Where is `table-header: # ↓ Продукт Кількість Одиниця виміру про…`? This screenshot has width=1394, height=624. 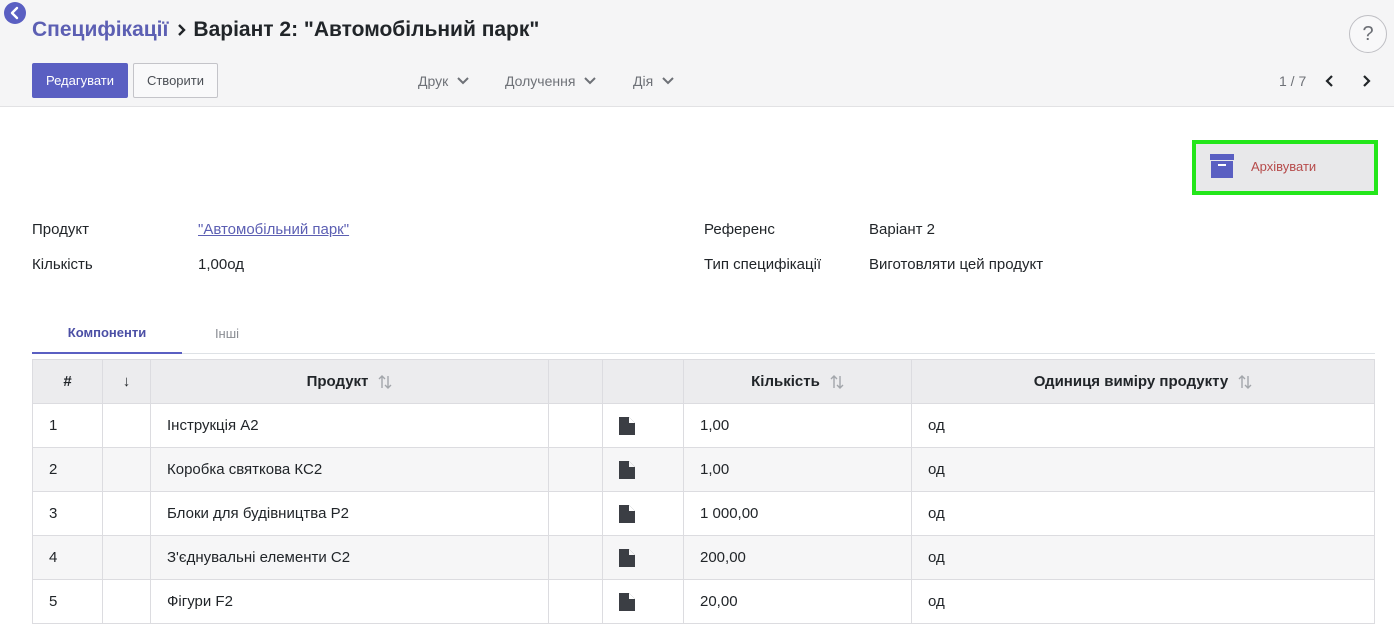
table-header: # ↓ Продукт Кількість Одиниця виміру про… is located at coordinates (703, 381).